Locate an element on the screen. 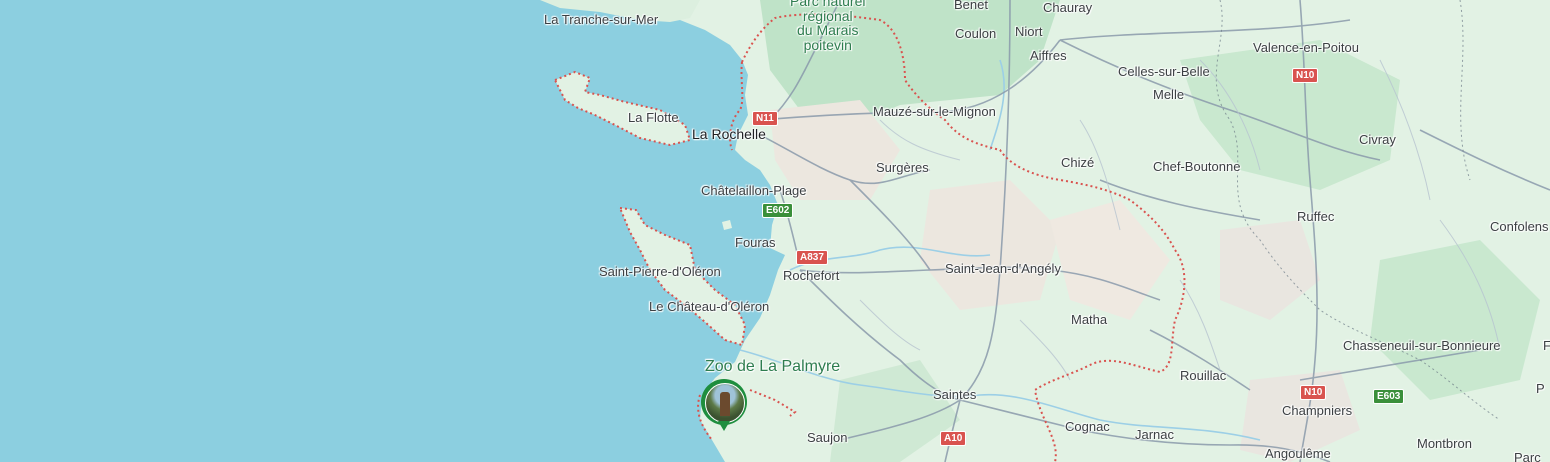 Image resolution: width=1550 pixels, height=462 pixels. park-line-4: poitevin is located at coordinates (827, 45).